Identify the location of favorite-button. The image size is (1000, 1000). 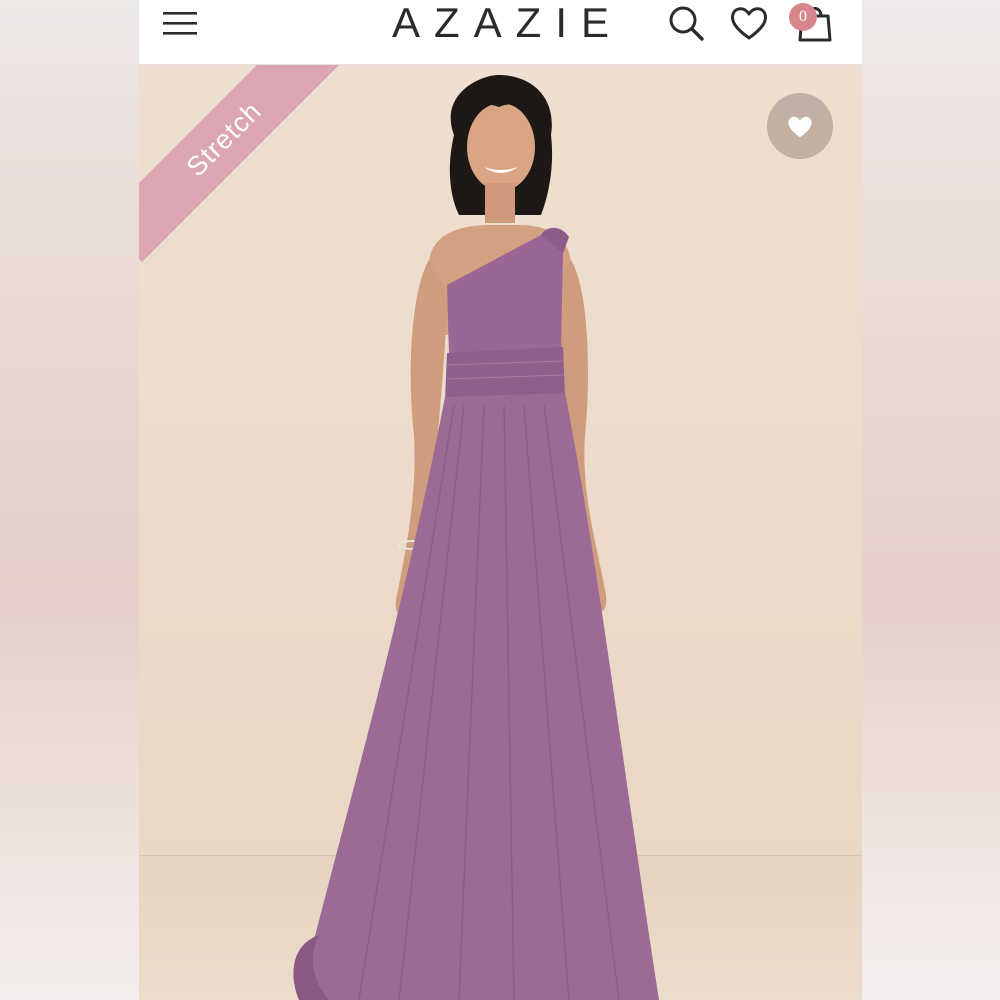
(800, 126).